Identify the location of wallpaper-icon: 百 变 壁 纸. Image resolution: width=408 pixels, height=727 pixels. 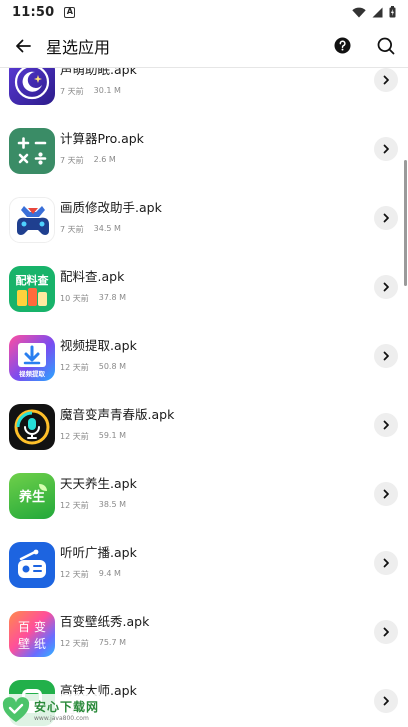
(32, 634).